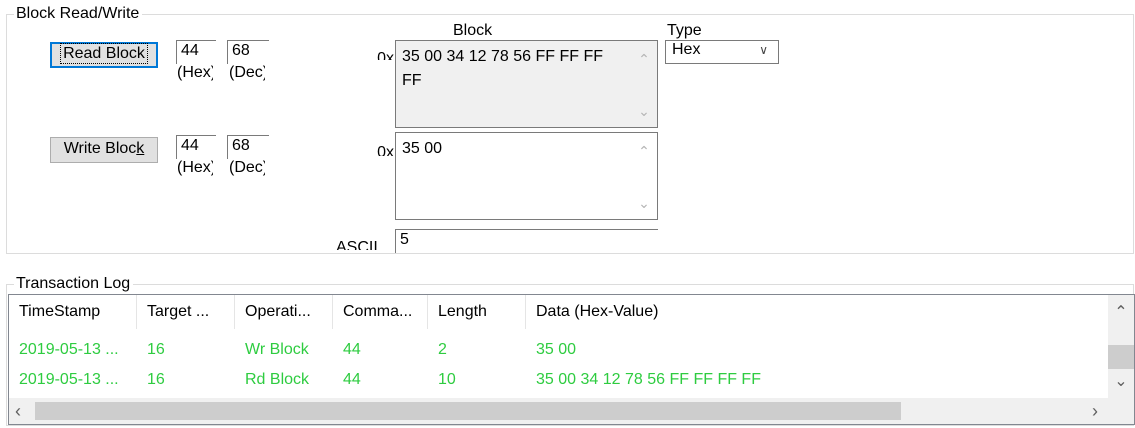 The height and width of the screenshot is (428, 1135). What do you see at coordinates (195, 167) in the screenshot?
I see `write-hex-label: (Hex)` at bounding box center [195, 167].